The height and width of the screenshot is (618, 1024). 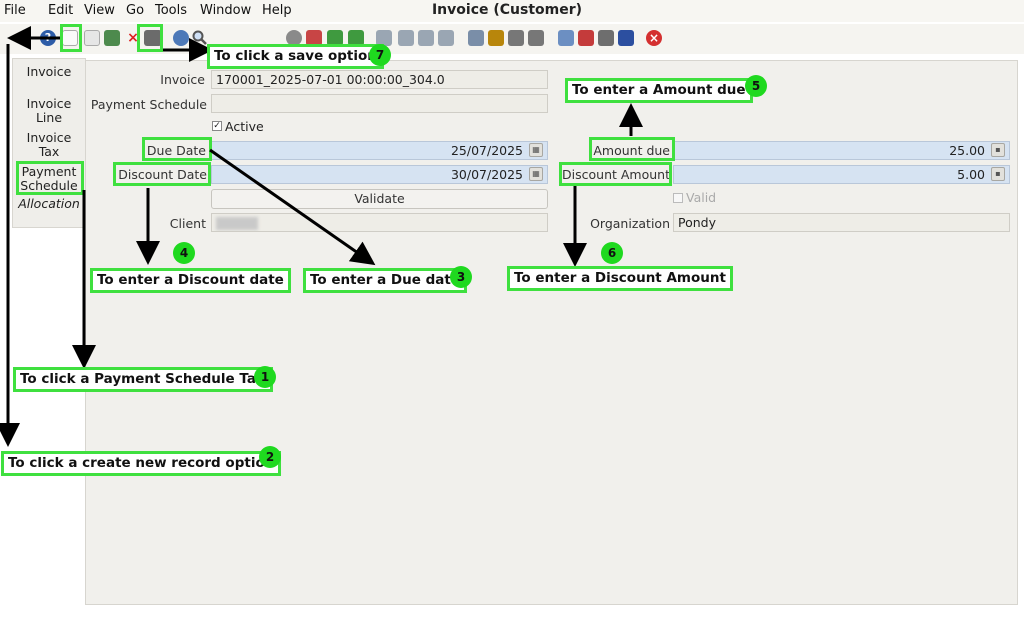 What do you see at coordinates (612, 253) in the screenshot?
I see `badge-6: 6` at bounding box center [612, 253].